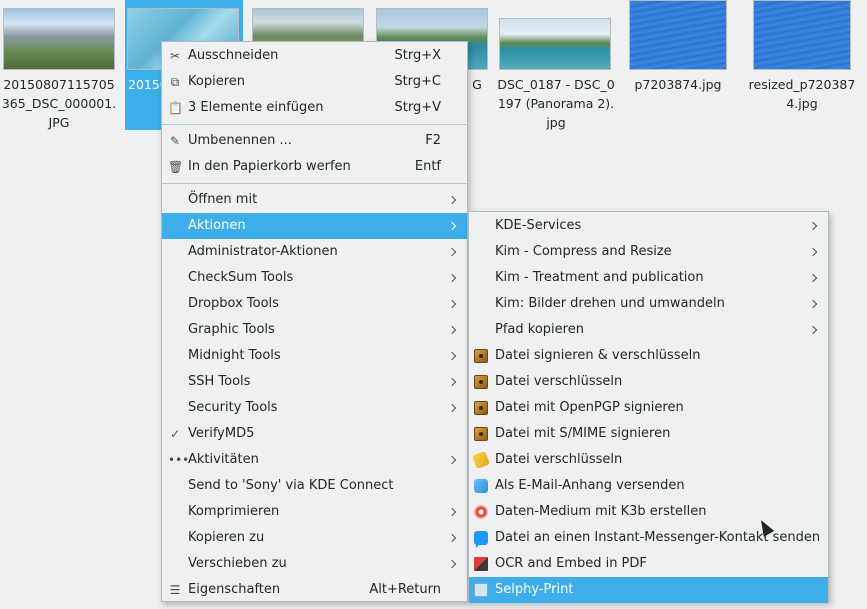  Describe the element at coordinates (427, 166) in the screenshot. I see `menu-item-shortcut: Entf` at that location.